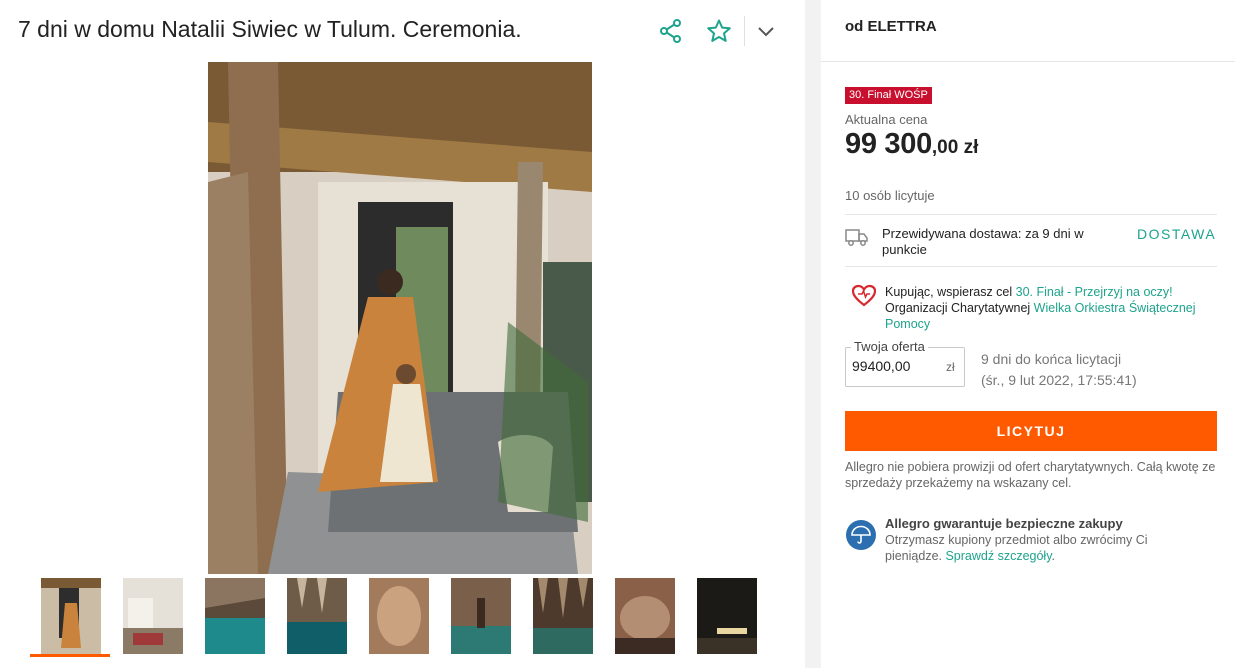 This screenshot has width=1235, height=668. What do you see at coordinates (886, 119) in the screenshot?
I see `price-label: Aktualna cena` at bounding box center [886, 119].